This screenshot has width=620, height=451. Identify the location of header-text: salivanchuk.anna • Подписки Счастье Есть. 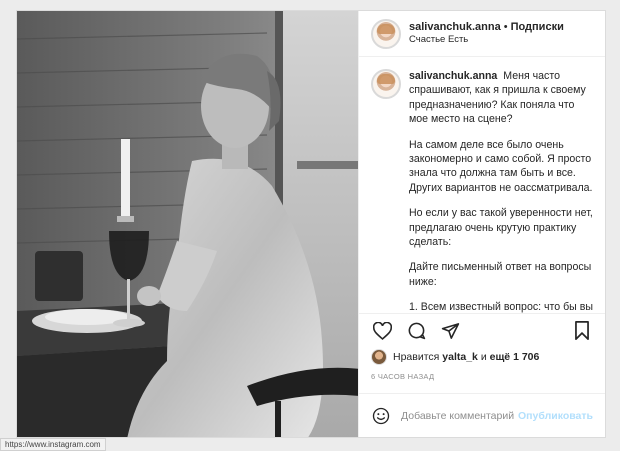
(486, 34).